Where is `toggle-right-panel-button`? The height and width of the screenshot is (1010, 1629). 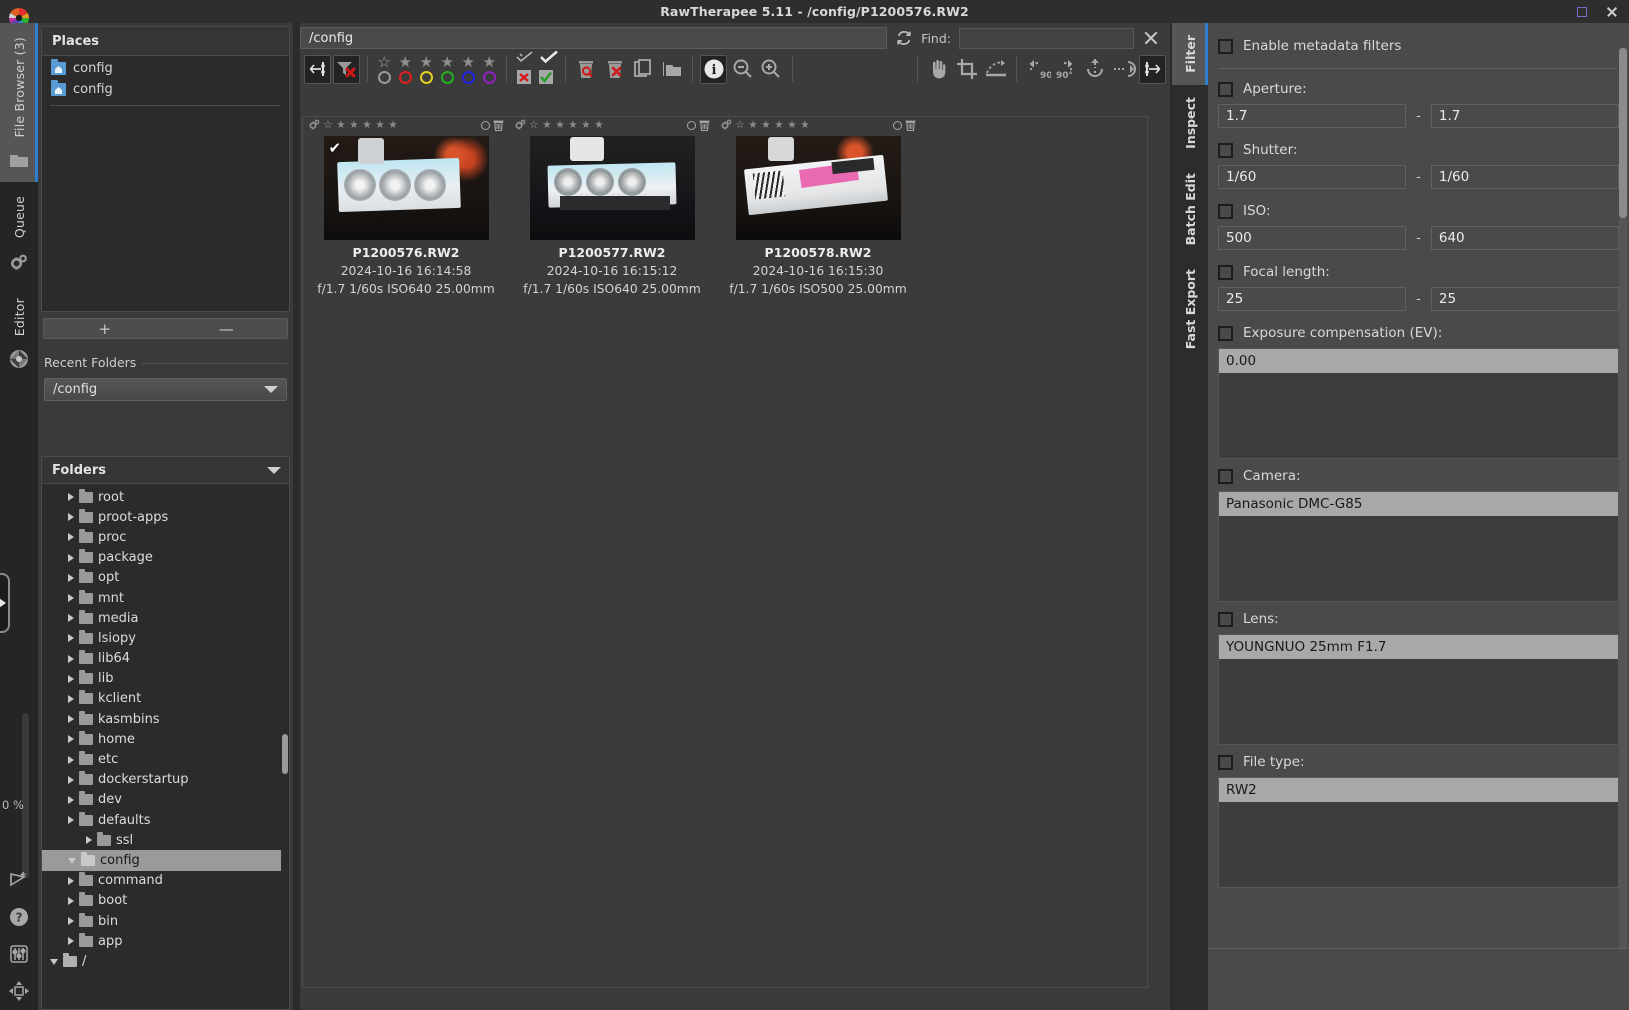 toggle-right-panel-button is located at coordinates (1152, 69).